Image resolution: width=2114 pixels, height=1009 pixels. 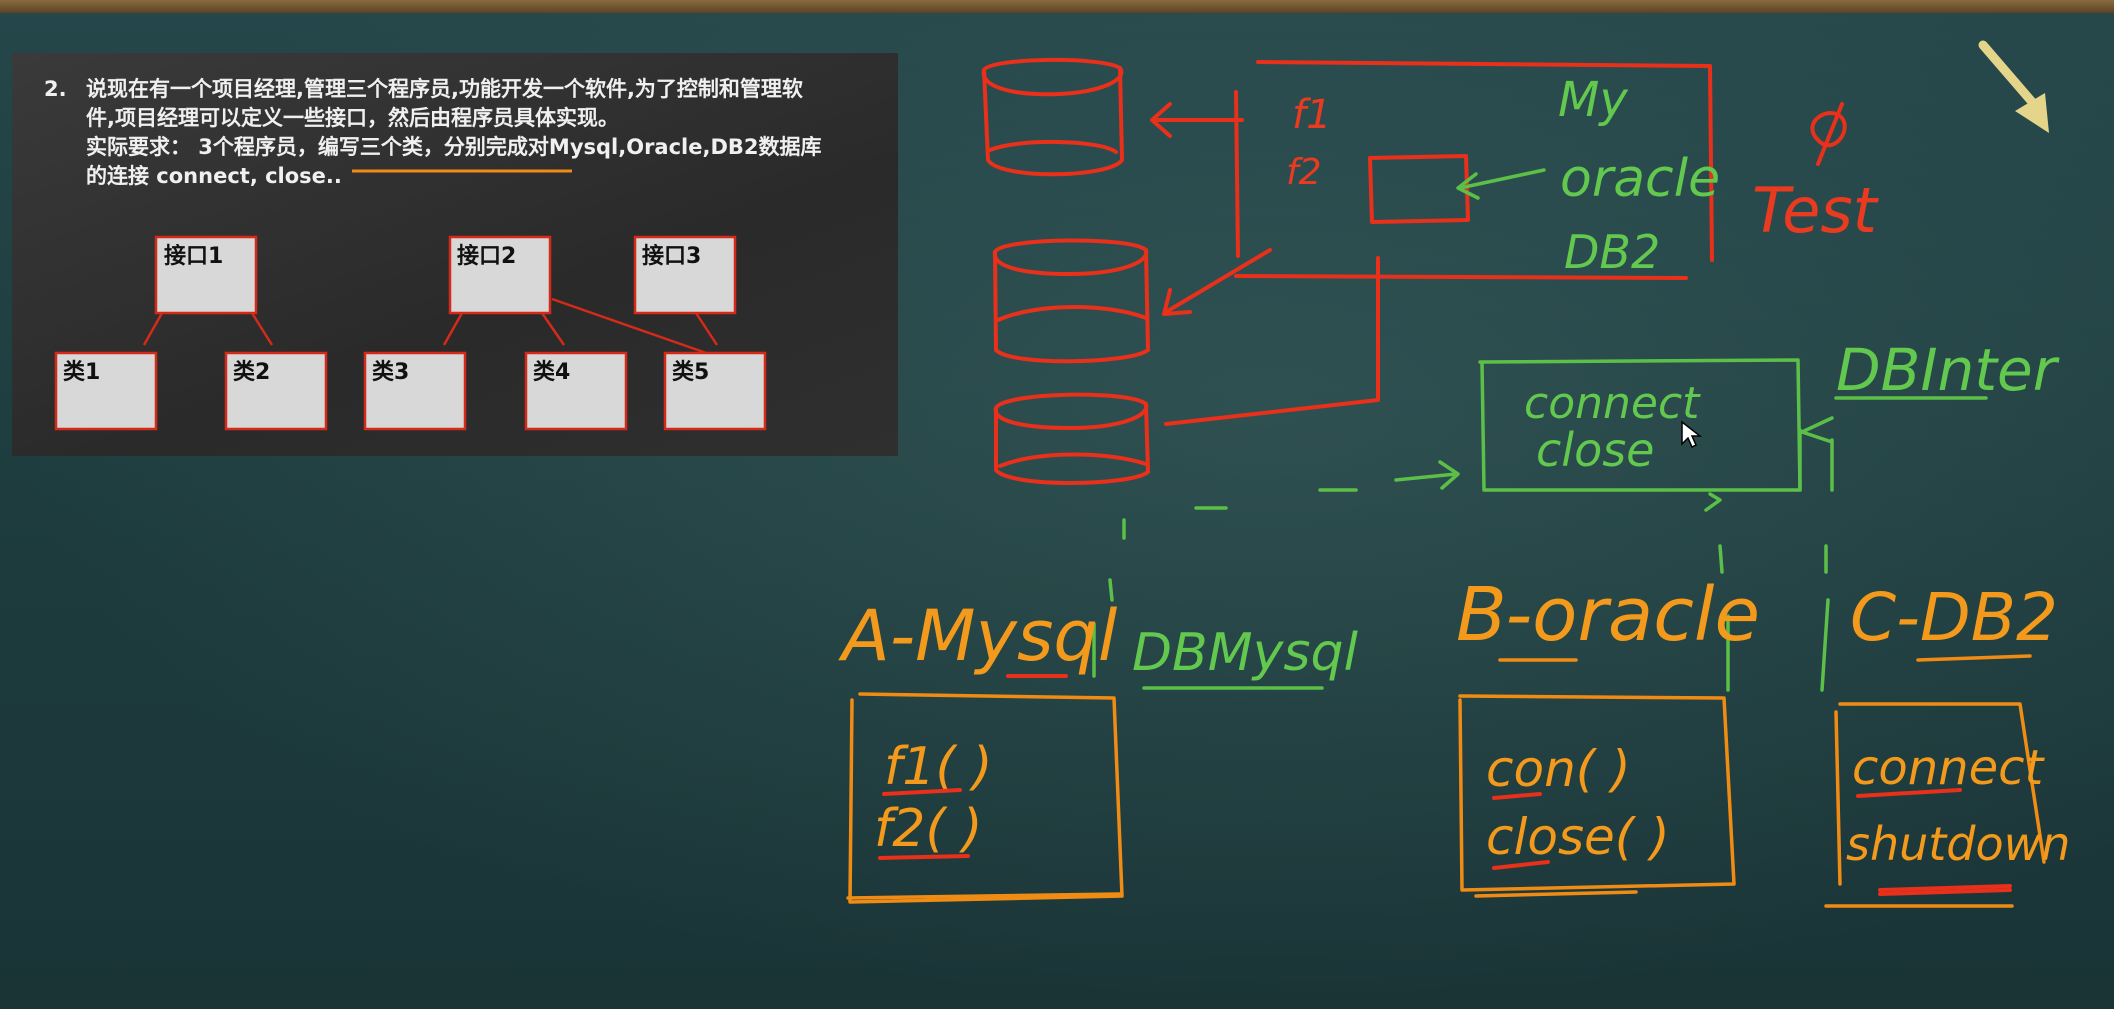 I want to click on class-a-name: A-Mysql, so click(x=978, y=636).